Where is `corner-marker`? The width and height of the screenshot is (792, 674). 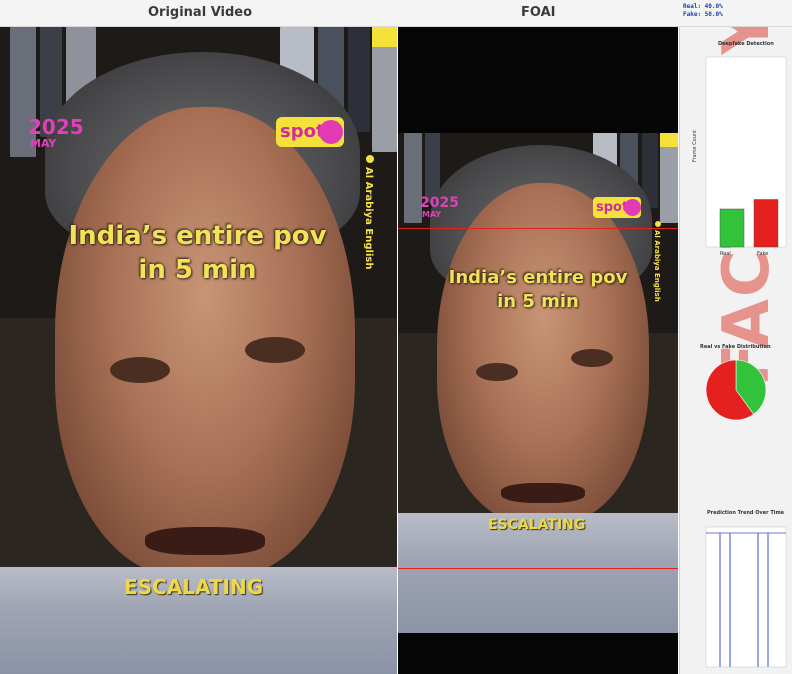 corner-marker is located at coordinates (384, 37).